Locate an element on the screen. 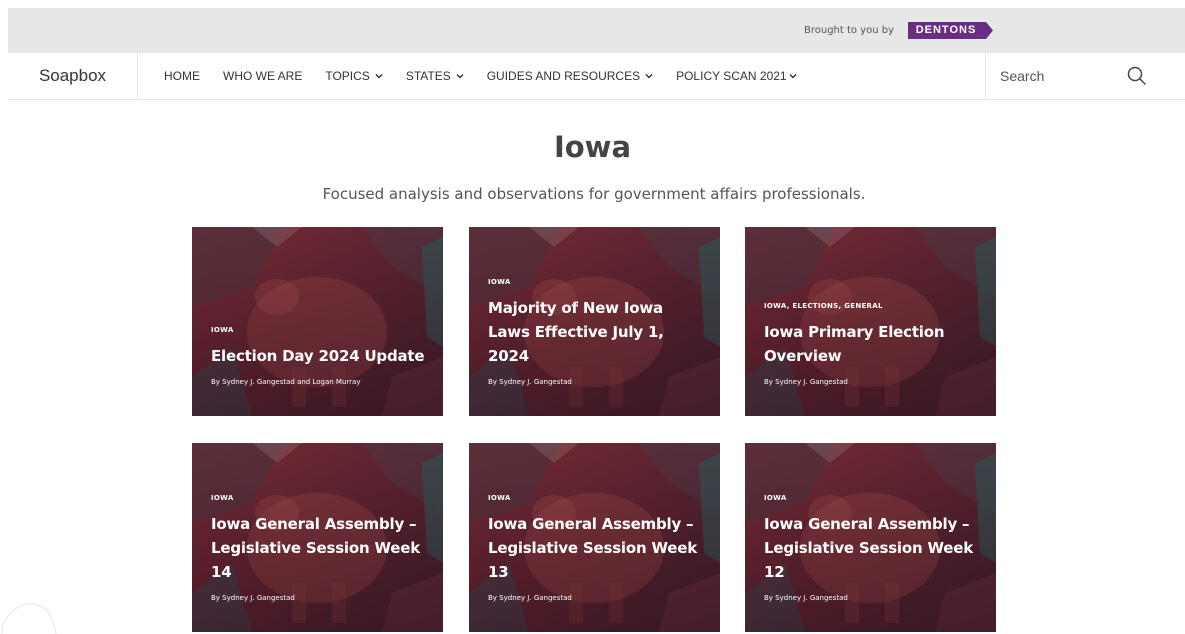 The image size is (1185, 634). card-title: Election Day 2024 Update is located at coordinates (321, 356).